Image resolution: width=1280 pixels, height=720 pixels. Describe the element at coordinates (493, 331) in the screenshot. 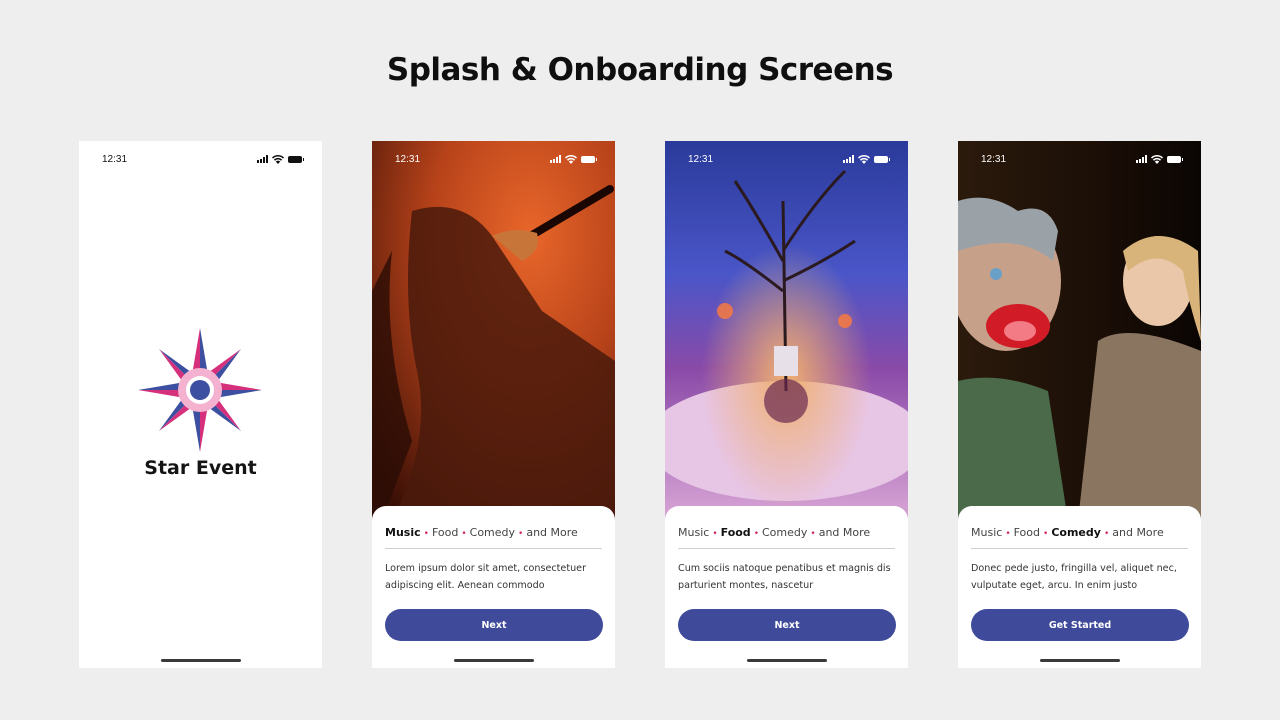

I see `concert-photo` at that location.